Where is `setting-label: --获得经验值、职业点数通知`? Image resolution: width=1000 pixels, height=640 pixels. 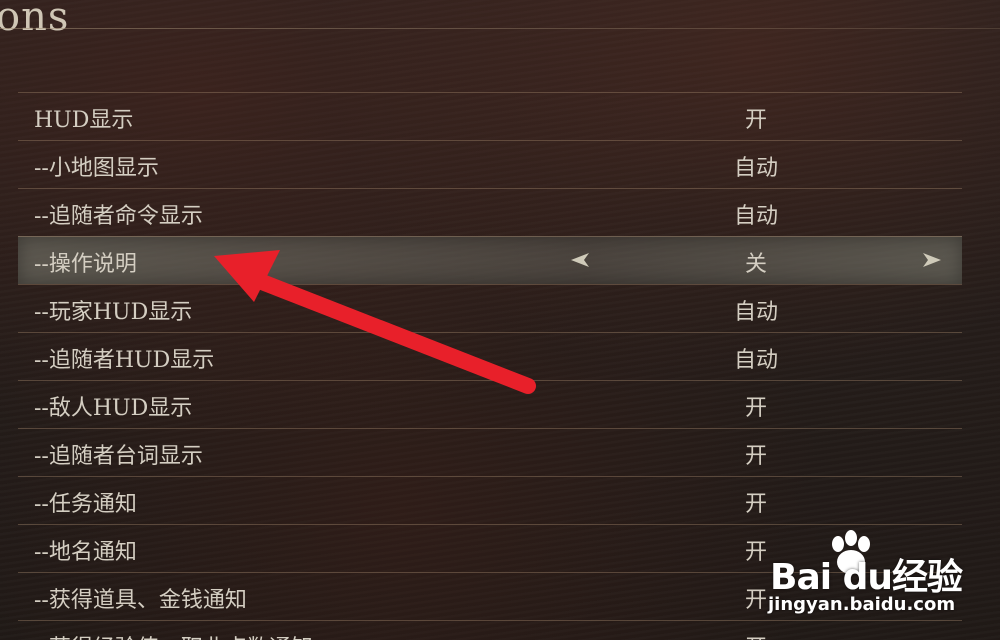 setting-label: --获得经验值、职业点数通知 is located at coordinates (173, 635).